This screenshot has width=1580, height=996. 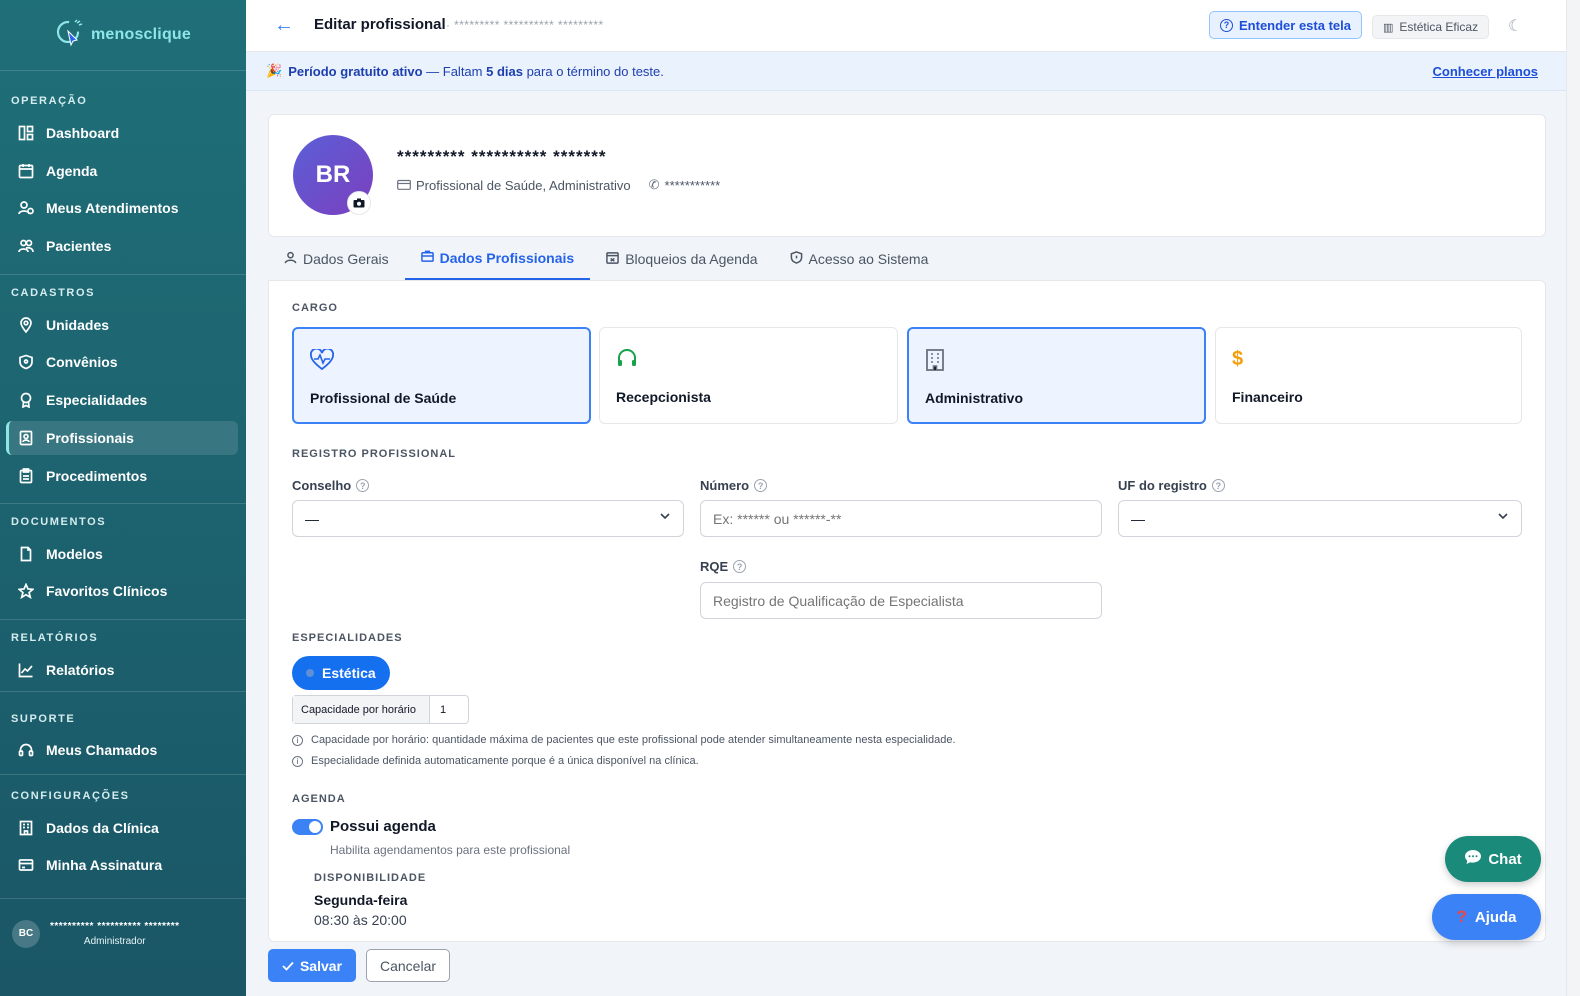 What do you see at coordinates (1515, 26) in the screenshot?
I see `dark-mode-icon: ☾` at bounding box center [1515, 26].